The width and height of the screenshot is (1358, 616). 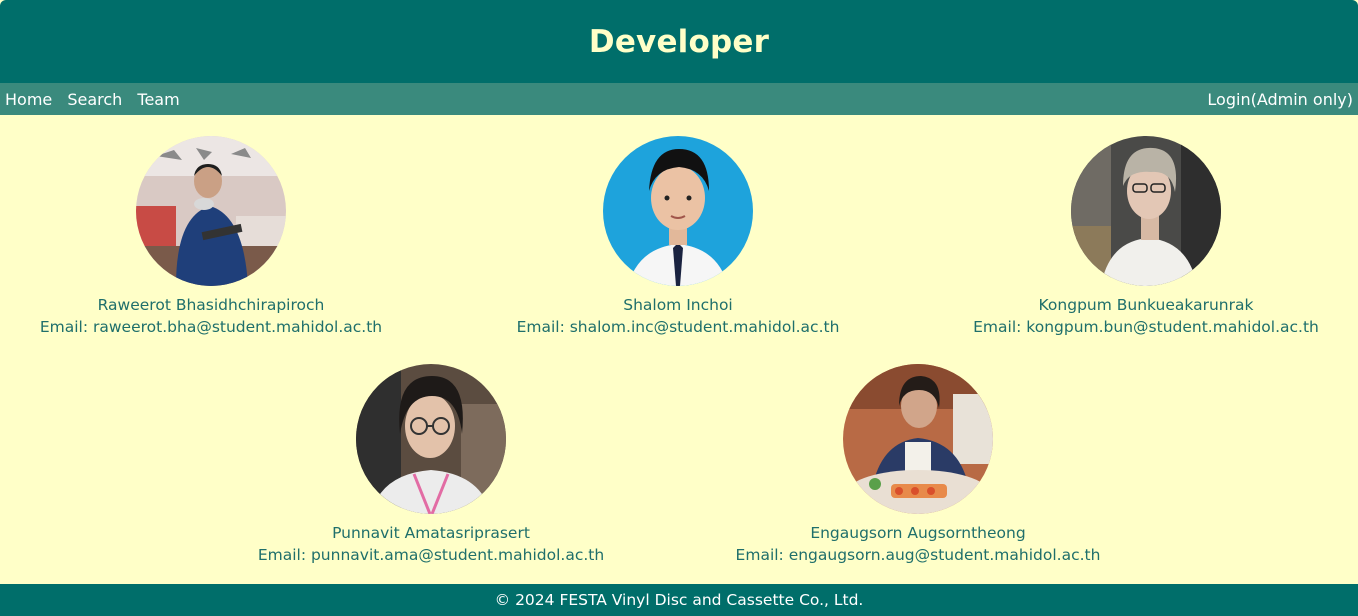 What do you see at coordinates (28, 99) in the screenshot?
I see `nav-link-home: Home` at bounding box center [28, 99].